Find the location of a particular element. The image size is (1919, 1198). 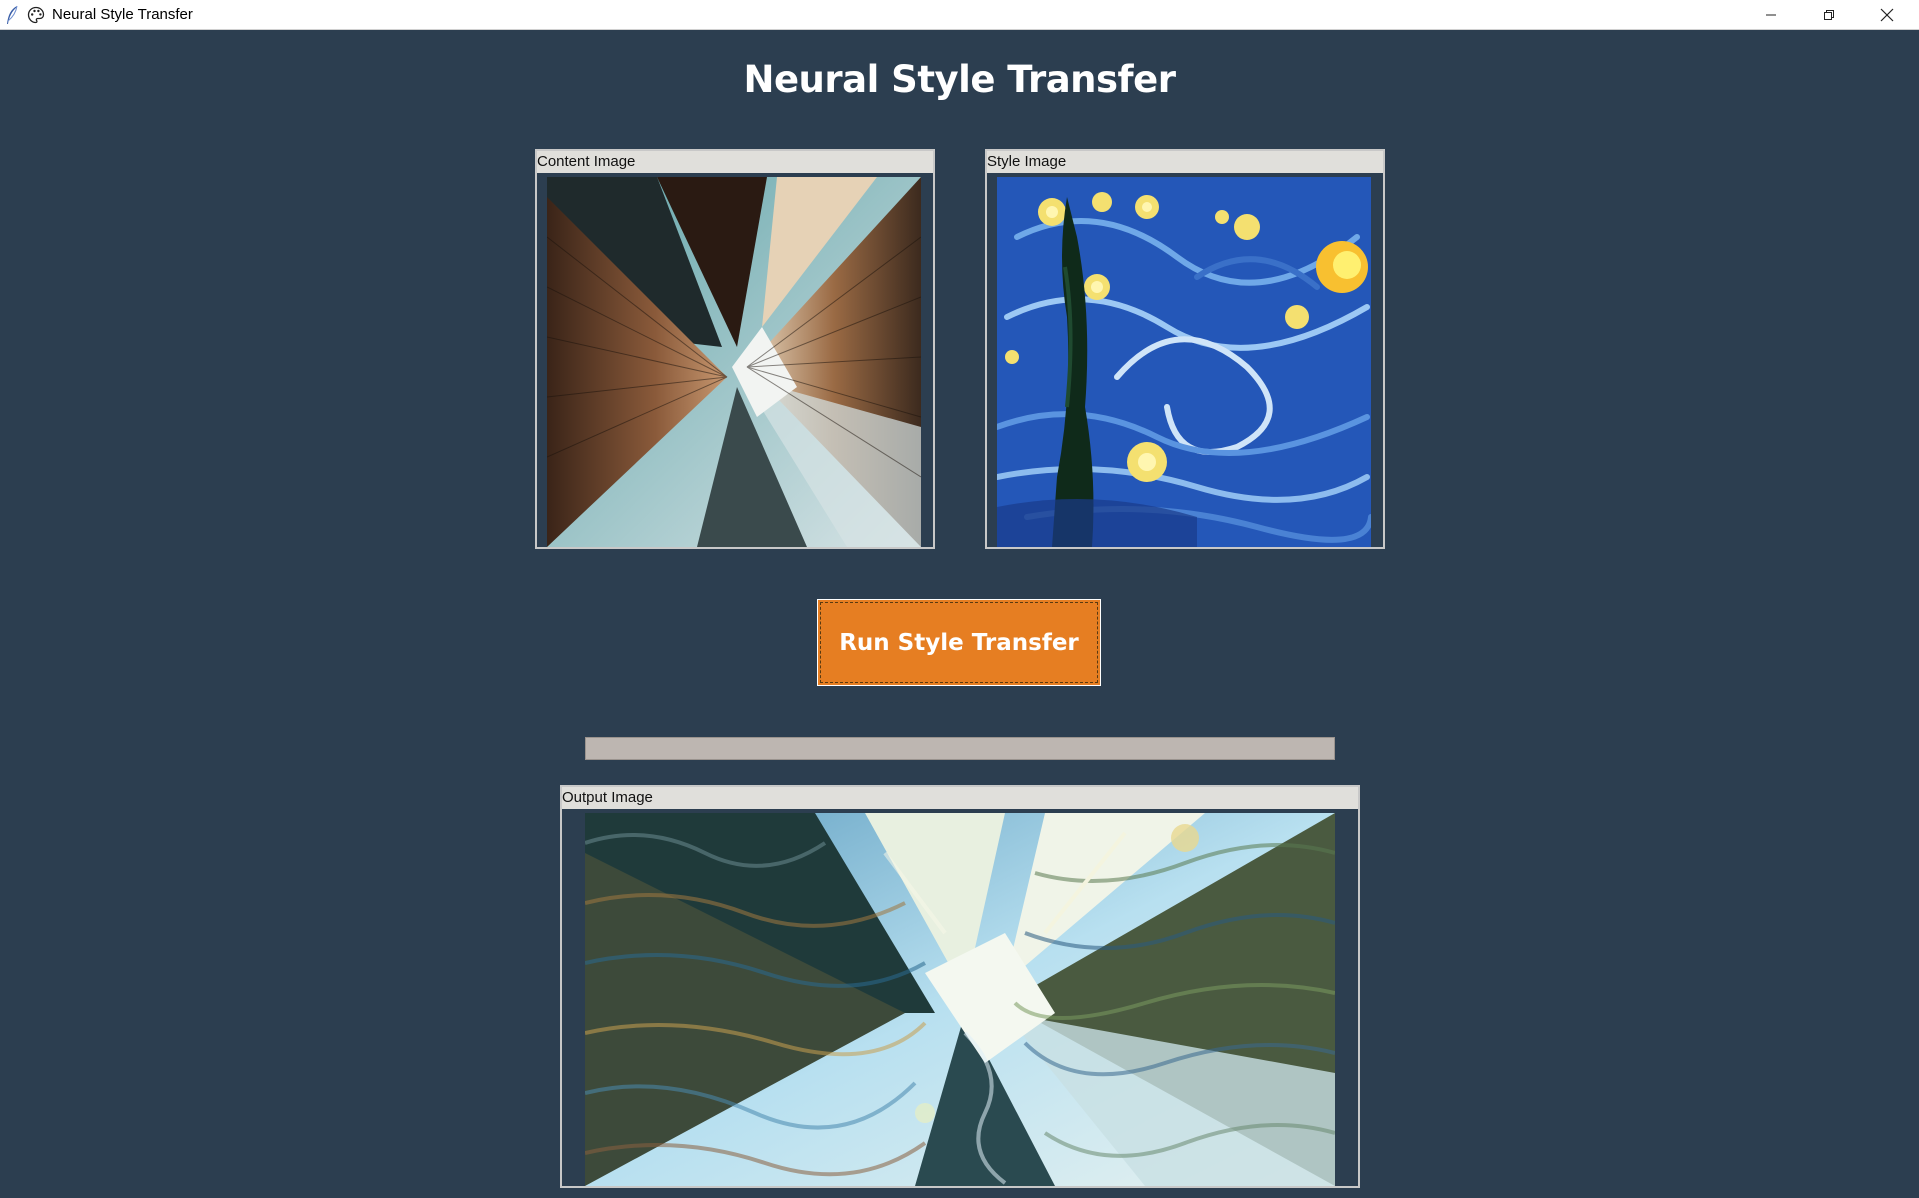

content-image-panel: Content Image is located at coordinates (735, 349).